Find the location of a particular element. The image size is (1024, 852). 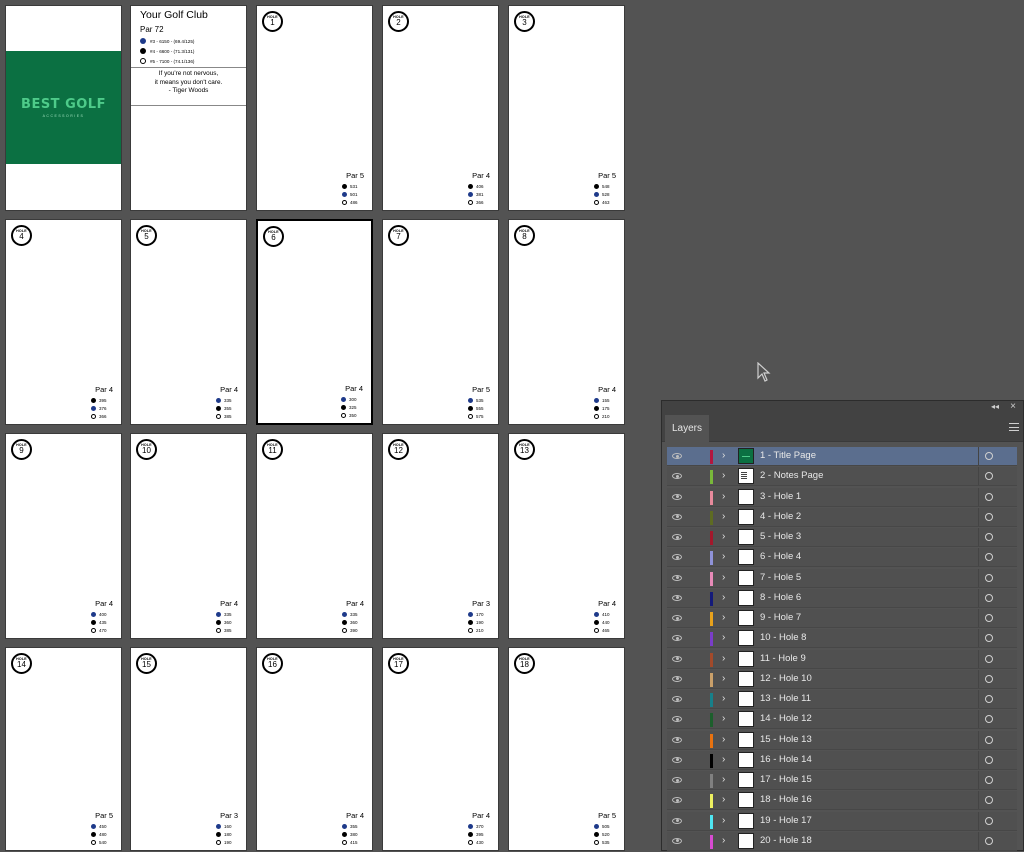

layer-row: › 11 - Hole 9 is located at coordinates (842, 659).